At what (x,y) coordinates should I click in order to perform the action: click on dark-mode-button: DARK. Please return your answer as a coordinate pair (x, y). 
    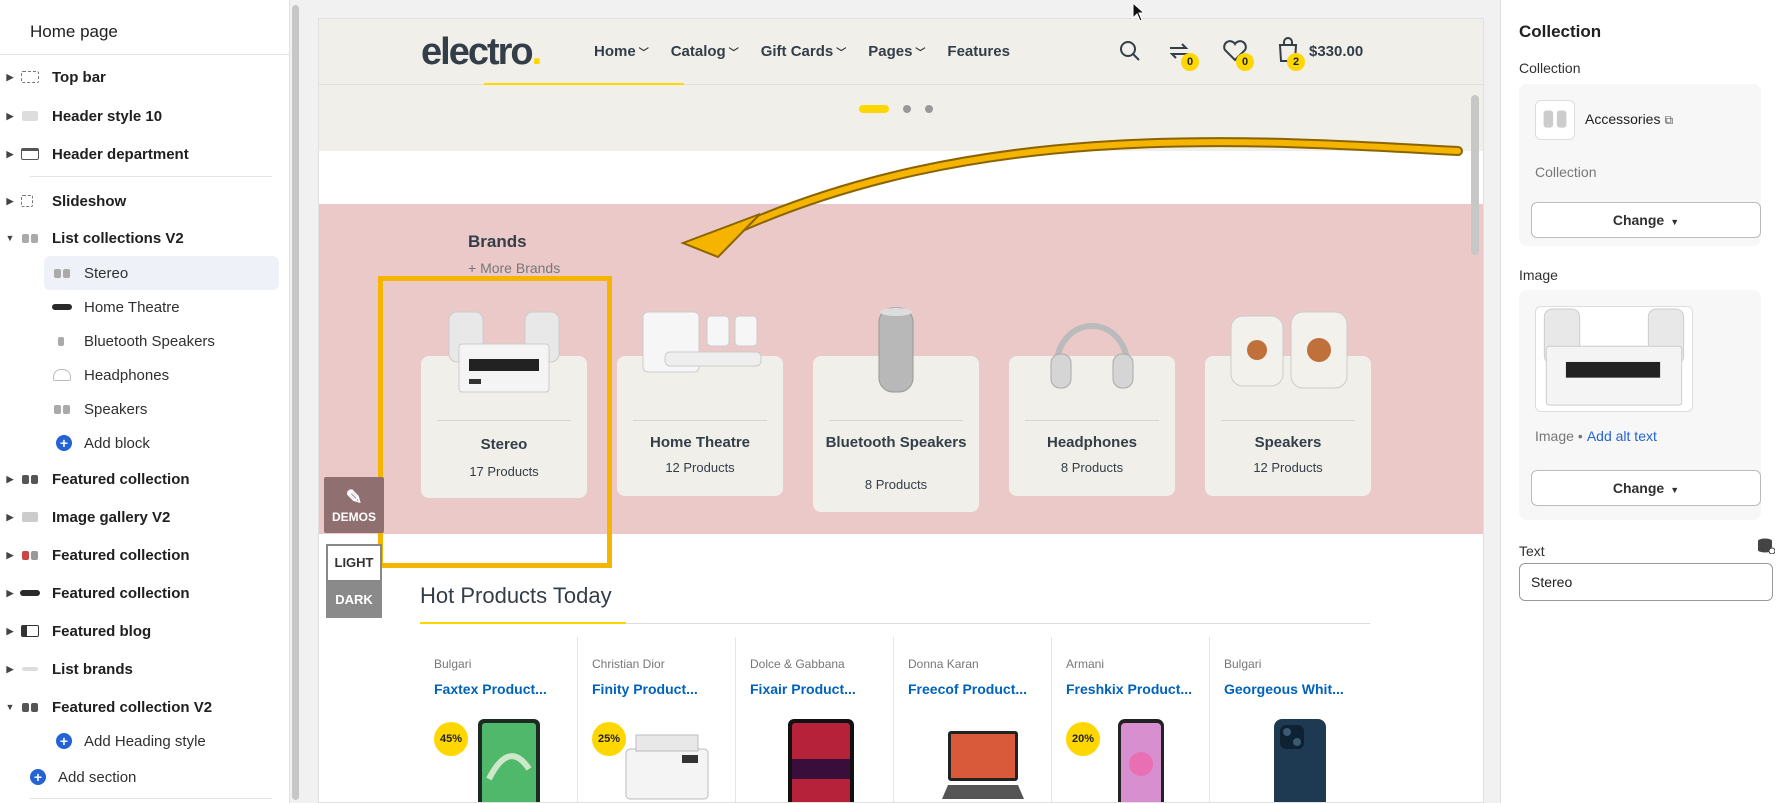
    Looking at the image, I should click on (354, 600).